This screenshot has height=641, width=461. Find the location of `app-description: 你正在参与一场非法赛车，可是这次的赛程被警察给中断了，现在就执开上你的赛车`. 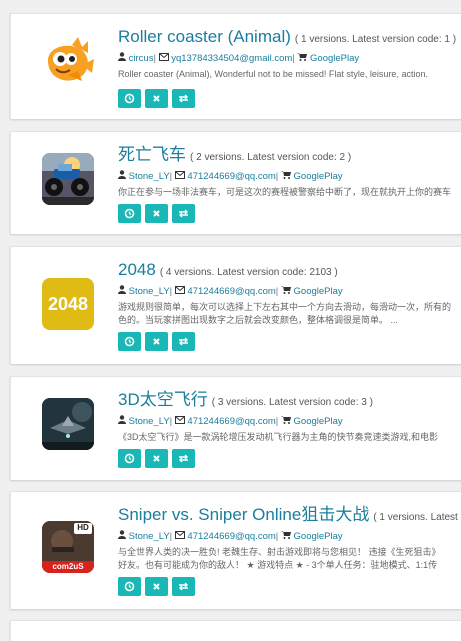

app-description: 你正在参与一场非法赛车，可是这次的赛程被警察给中断了，现在就执开上你的赛车 is located at coordinates (285, 192).